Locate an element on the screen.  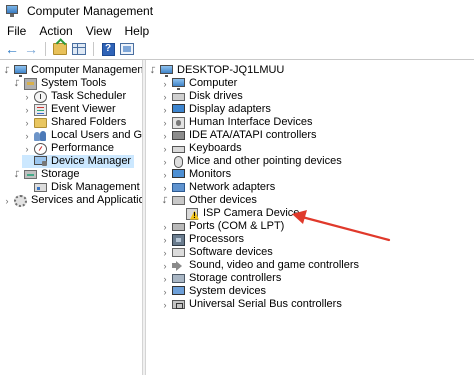
device-category-keyboards: › Keyboards is located at coordinates (201, 148).